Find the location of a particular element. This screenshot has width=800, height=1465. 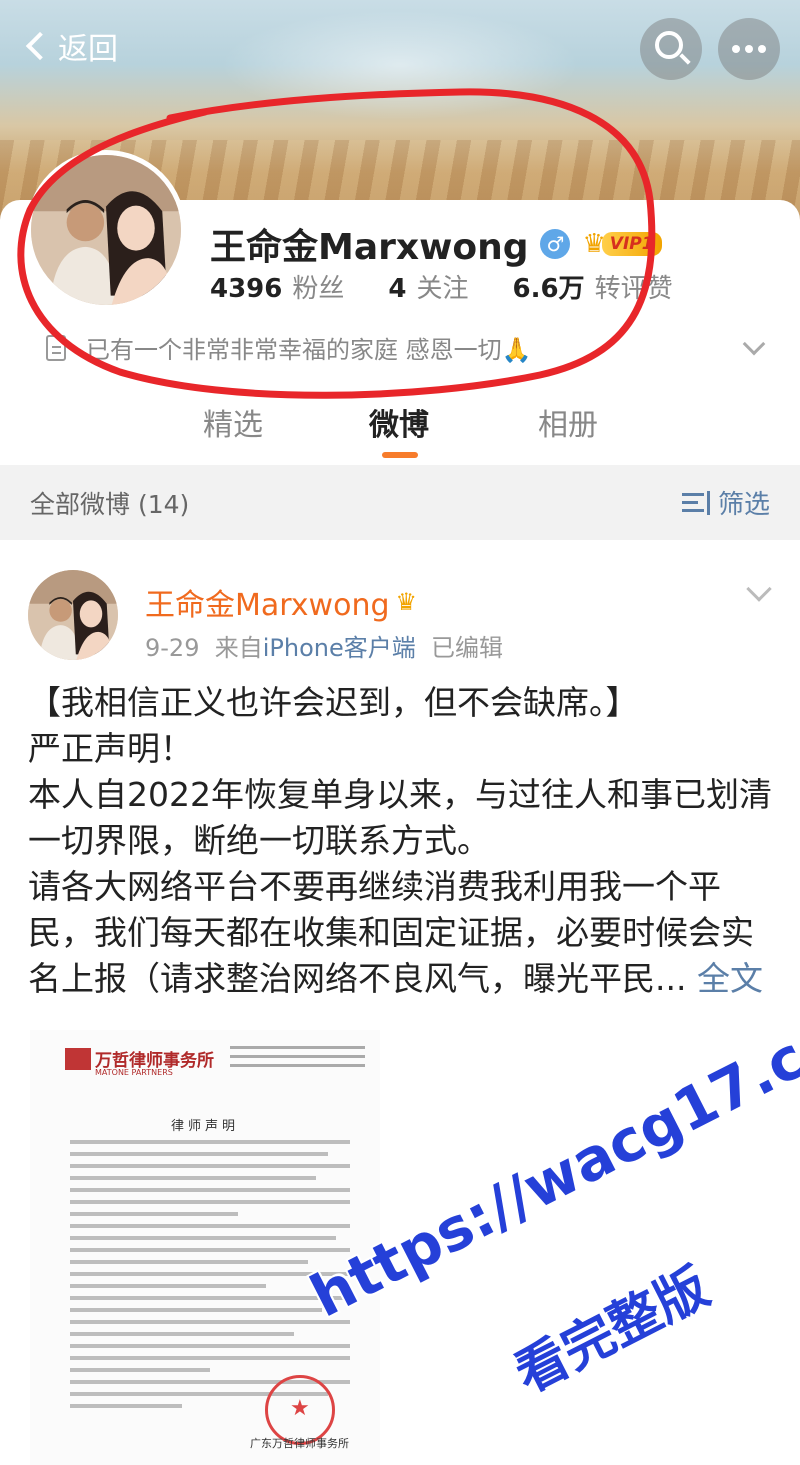

search-button is located at coordinates (671, 49).